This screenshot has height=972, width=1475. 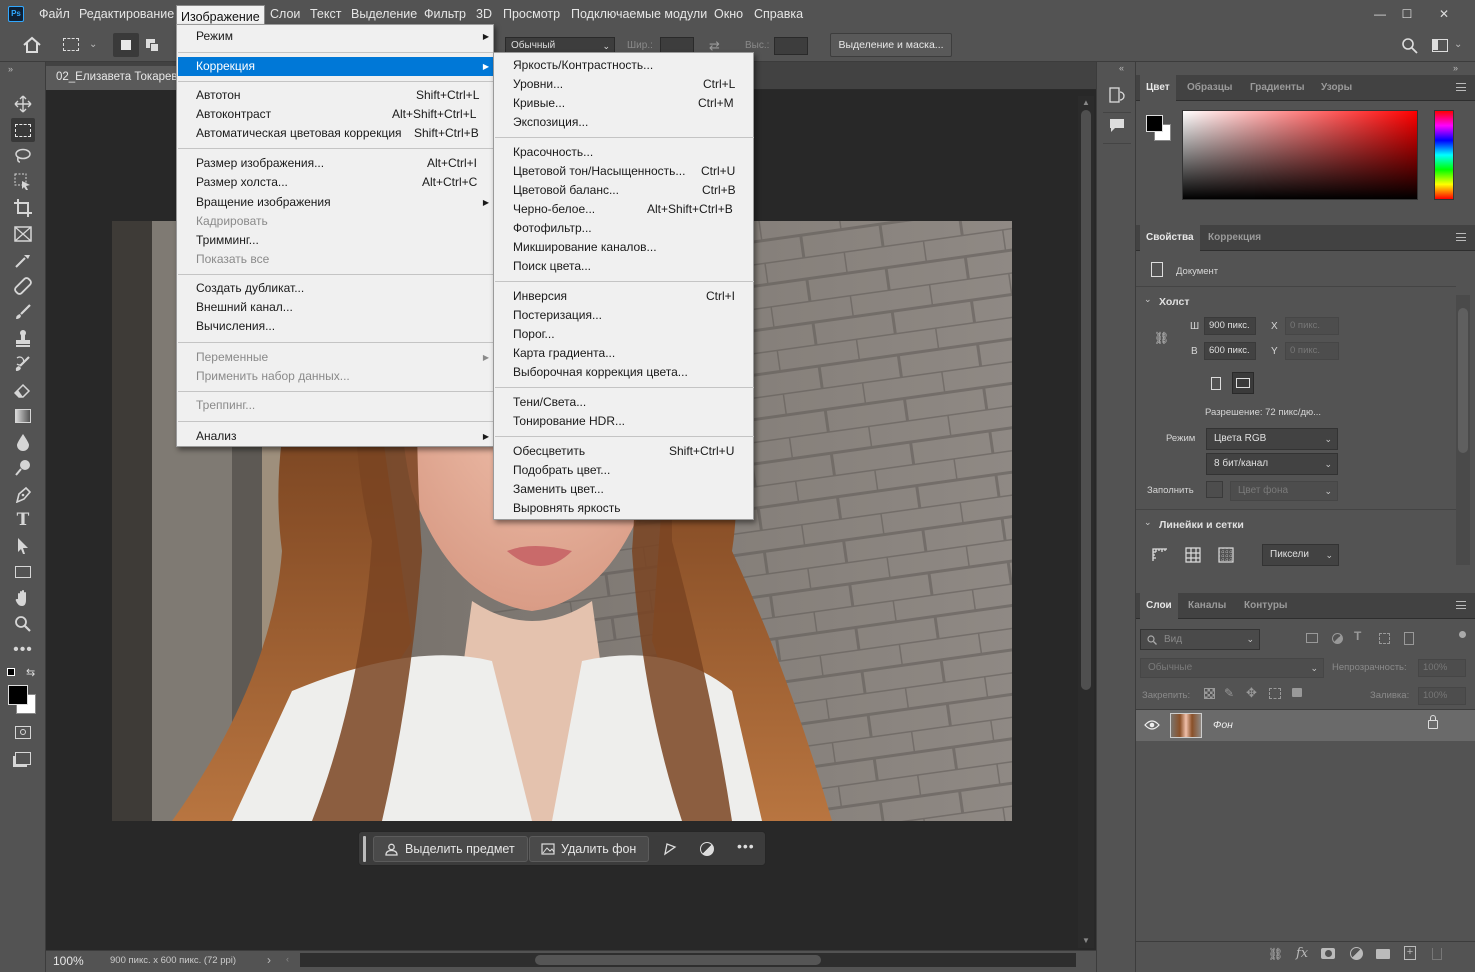 I want to click on add-mask-icon, so click(x=1328, y=953).